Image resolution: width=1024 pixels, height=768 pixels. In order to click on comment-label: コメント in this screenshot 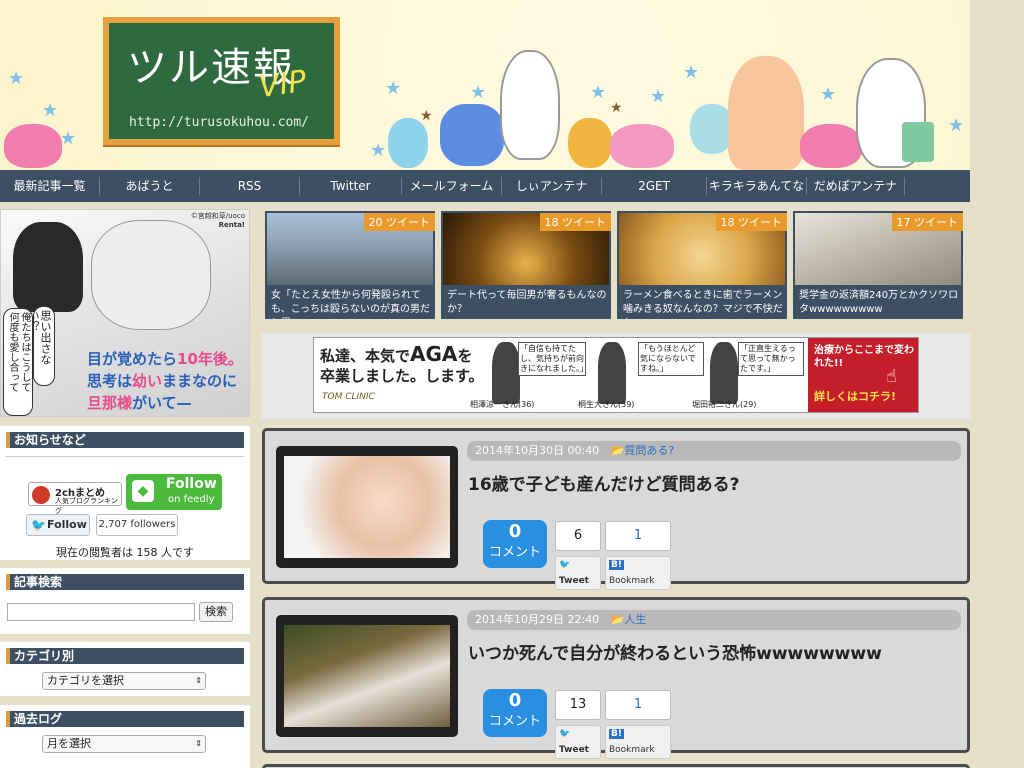, I will do `click(514, 721)`.